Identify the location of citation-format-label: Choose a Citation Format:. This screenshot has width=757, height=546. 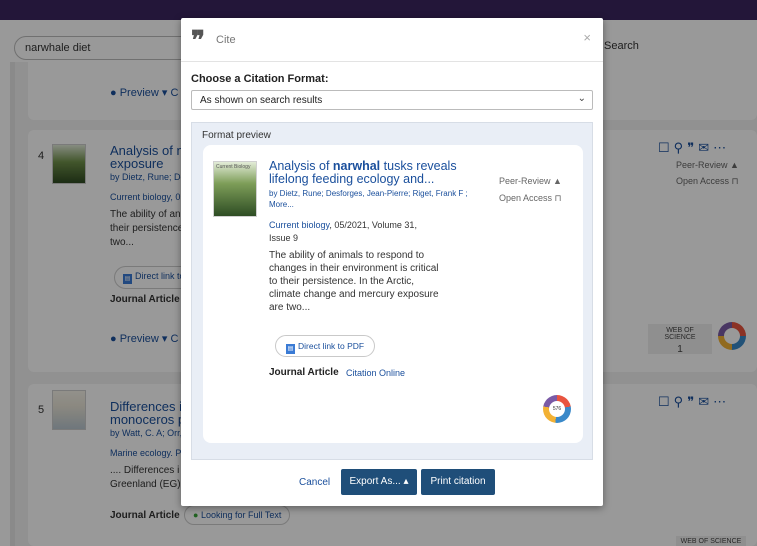
(260, 79).